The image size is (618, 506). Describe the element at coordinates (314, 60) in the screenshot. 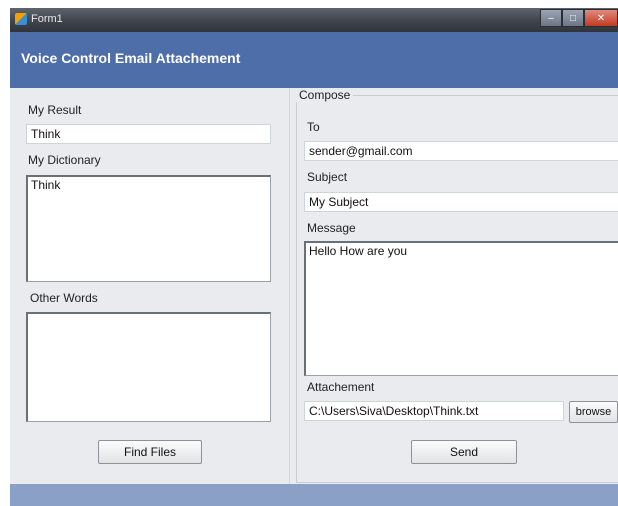

I see `header-banner: Voice Control Email Attachement` at that location.